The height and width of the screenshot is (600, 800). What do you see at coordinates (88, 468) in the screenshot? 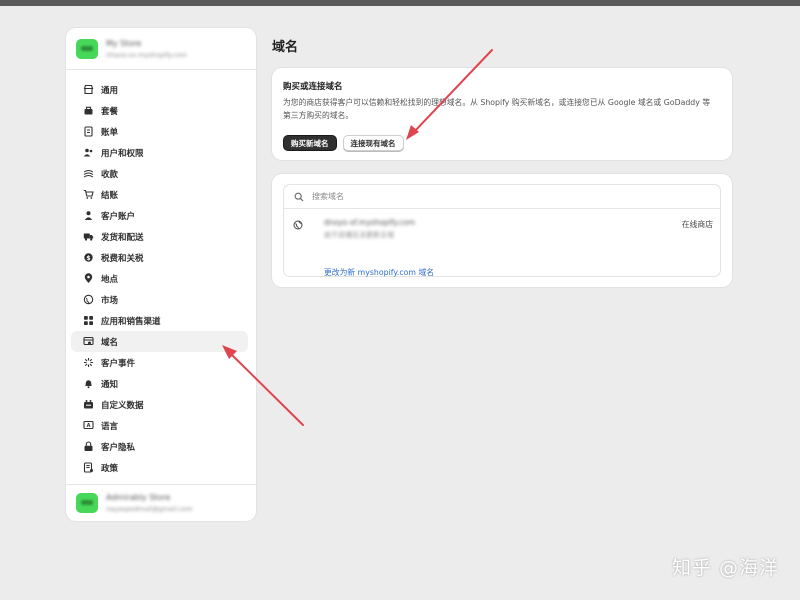
I see `policy-icon` at bounding box center [88, 468].